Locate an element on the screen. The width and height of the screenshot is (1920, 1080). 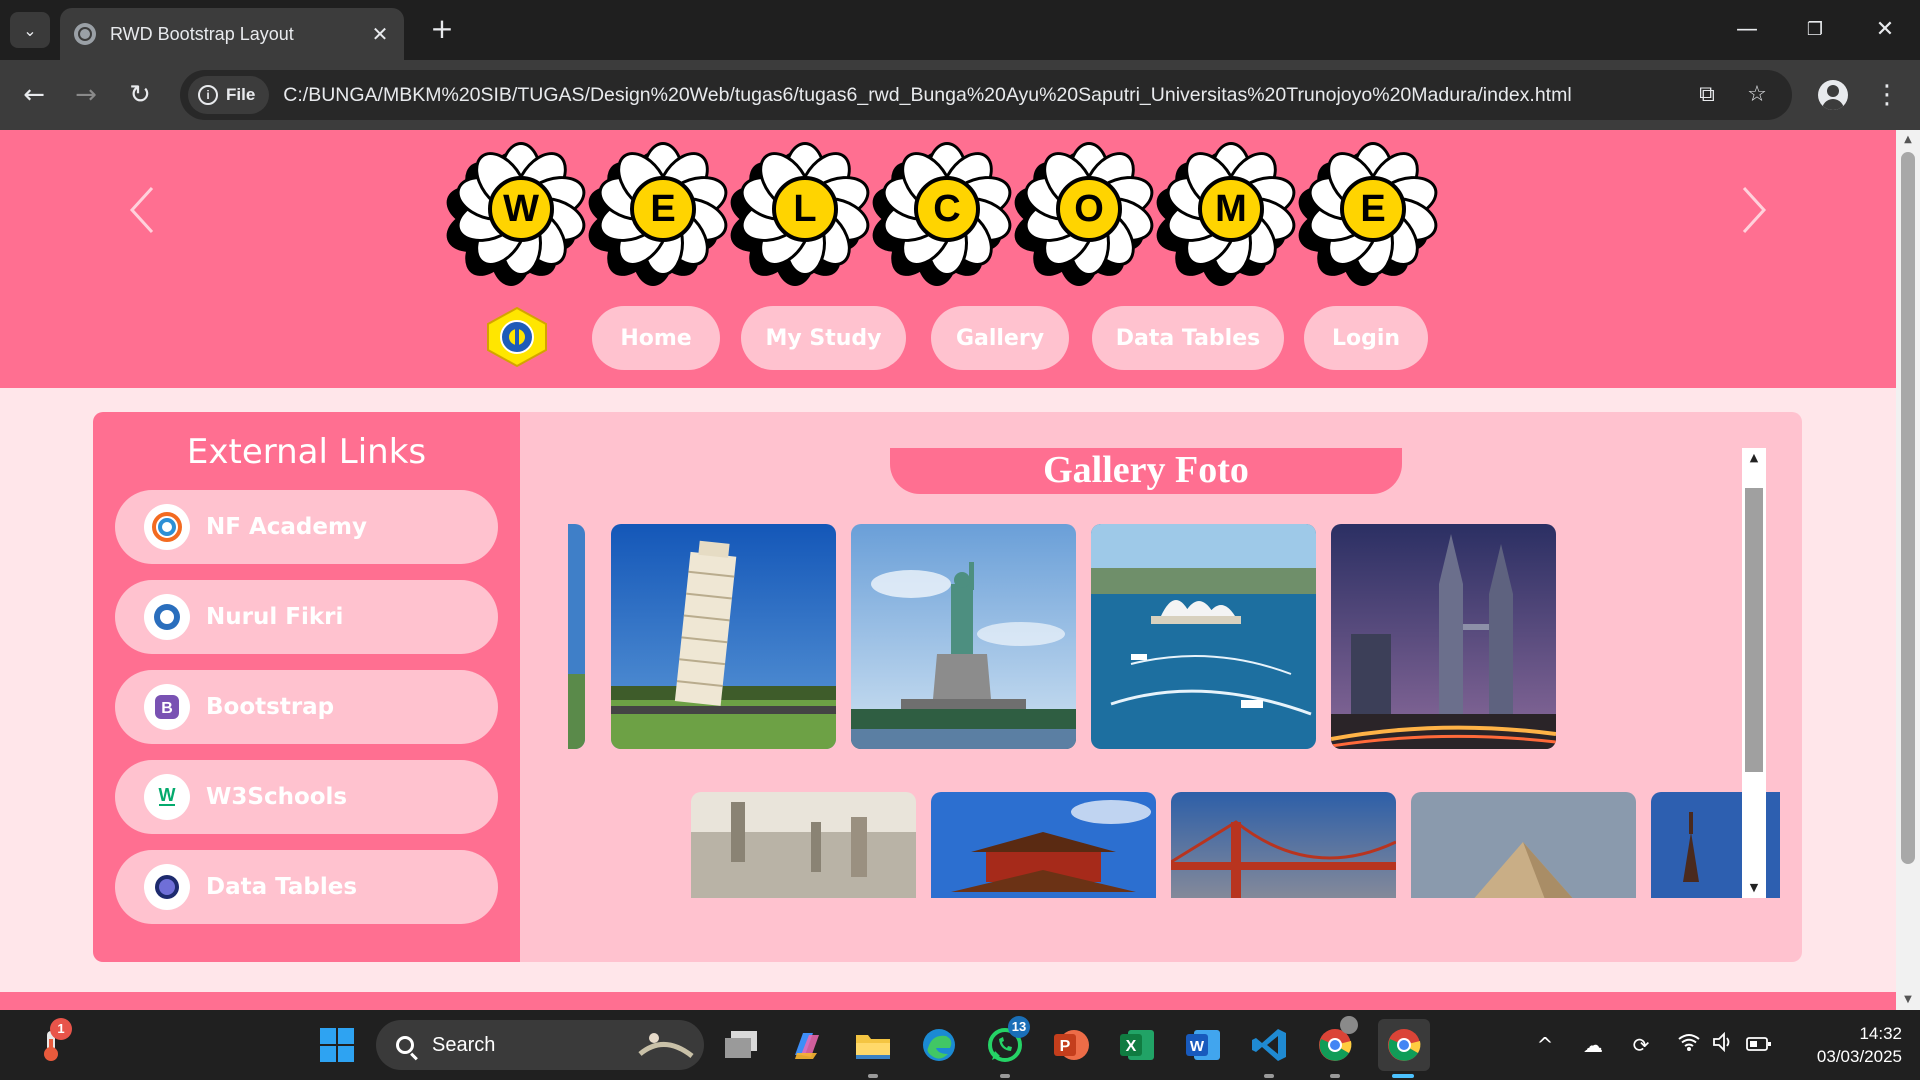
file-explorer-icon is located at coordinates (873, 1045).